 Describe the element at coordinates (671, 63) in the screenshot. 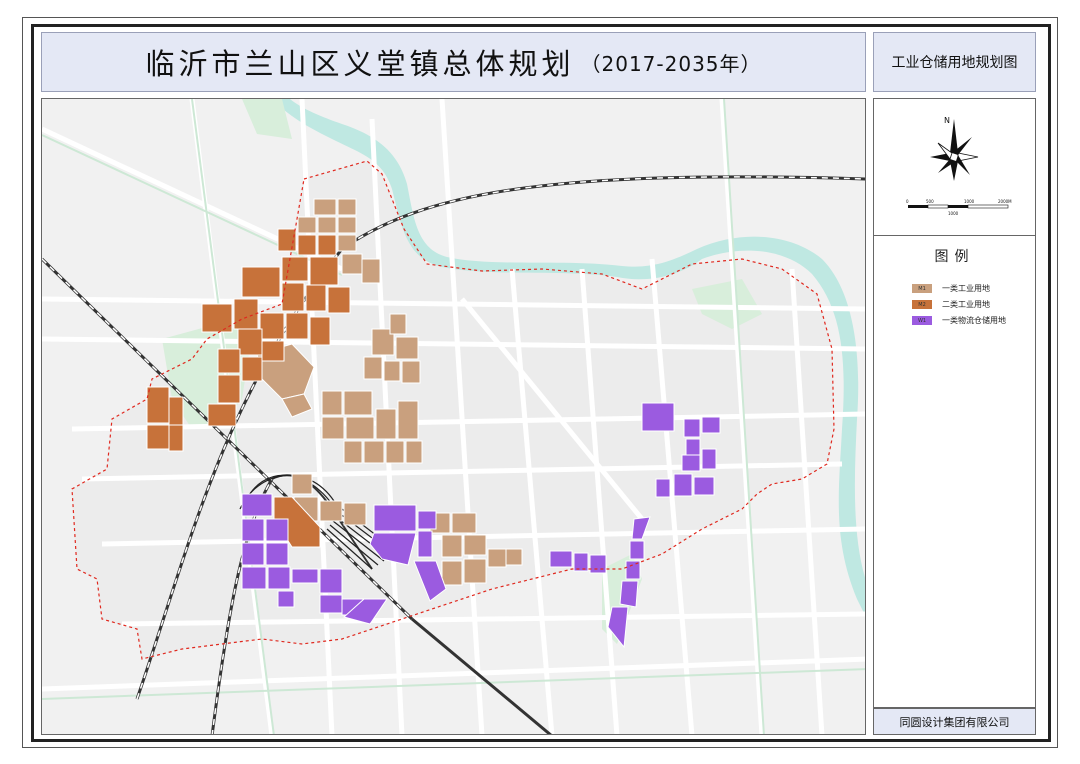

I see `planning-period: （2017-2035年）` at that location.